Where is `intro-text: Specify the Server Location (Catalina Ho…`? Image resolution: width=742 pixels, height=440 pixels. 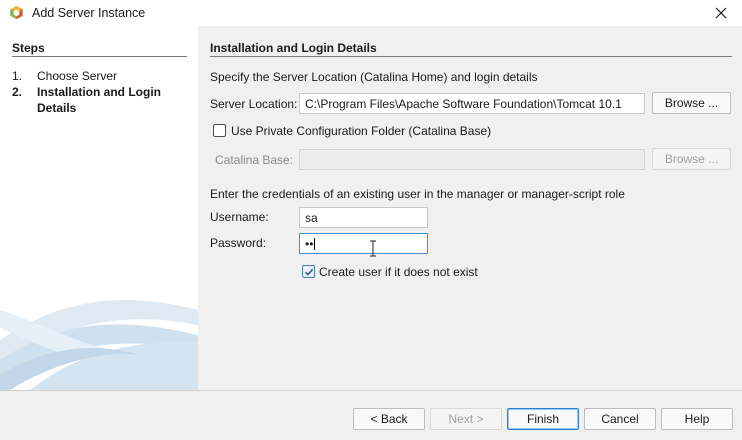 intro-text: Specify the Server Location (Catalina Ho… is located at coordinates (374, 77).